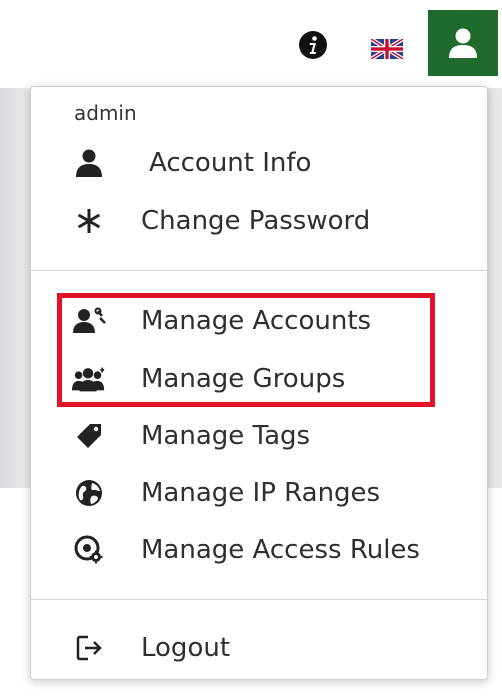 The width and height of the screenshot is (502, 696). Describe the element at coordinates (230, 163) in the screenshot. I see `menu-item-label: Account Info` at that location.